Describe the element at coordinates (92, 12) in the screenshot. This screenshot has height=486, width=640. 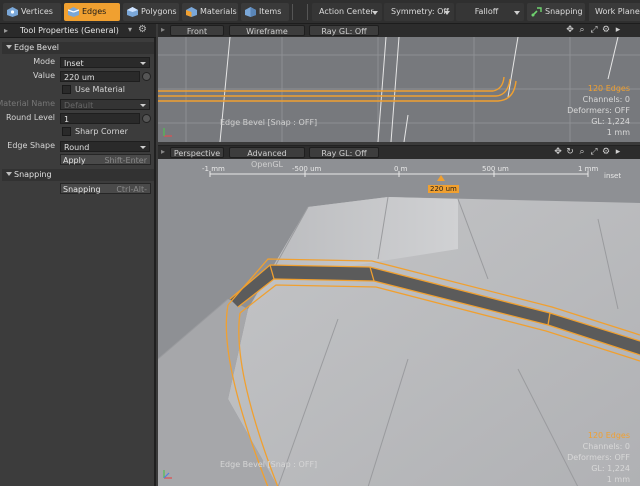
I see `edges-mode-button: Edges` at that location.